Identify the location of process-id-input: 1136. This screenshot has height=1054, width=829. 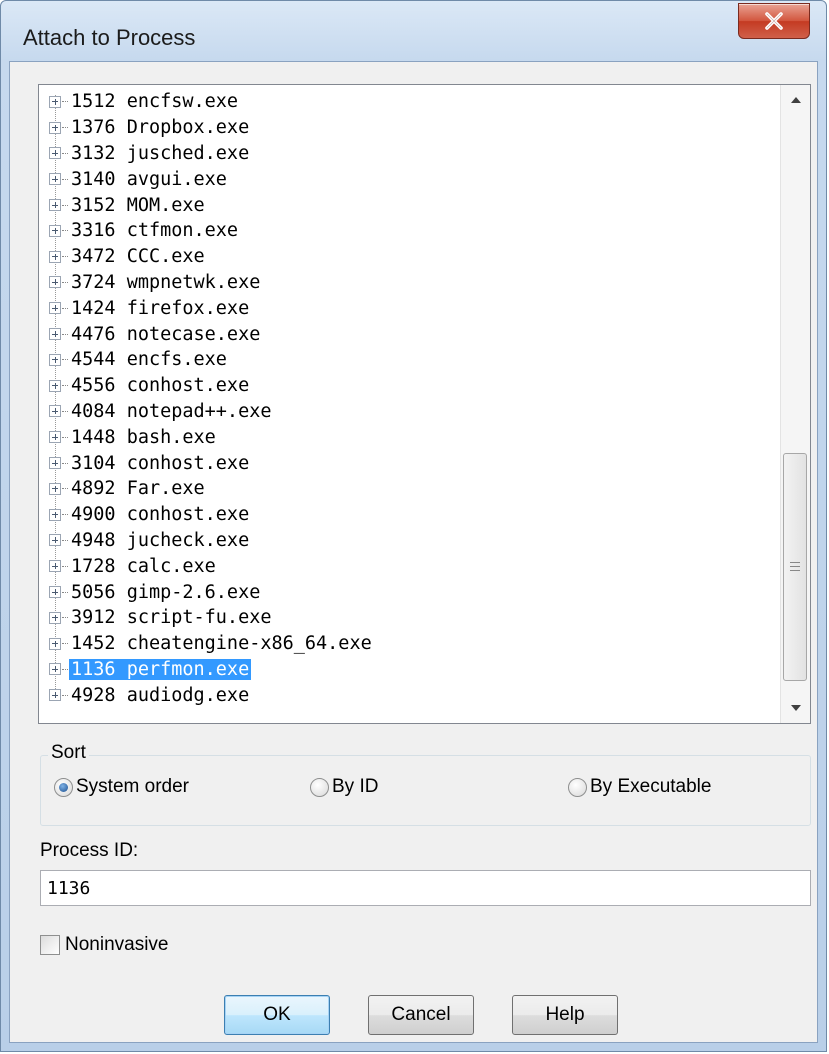
(425, 888).